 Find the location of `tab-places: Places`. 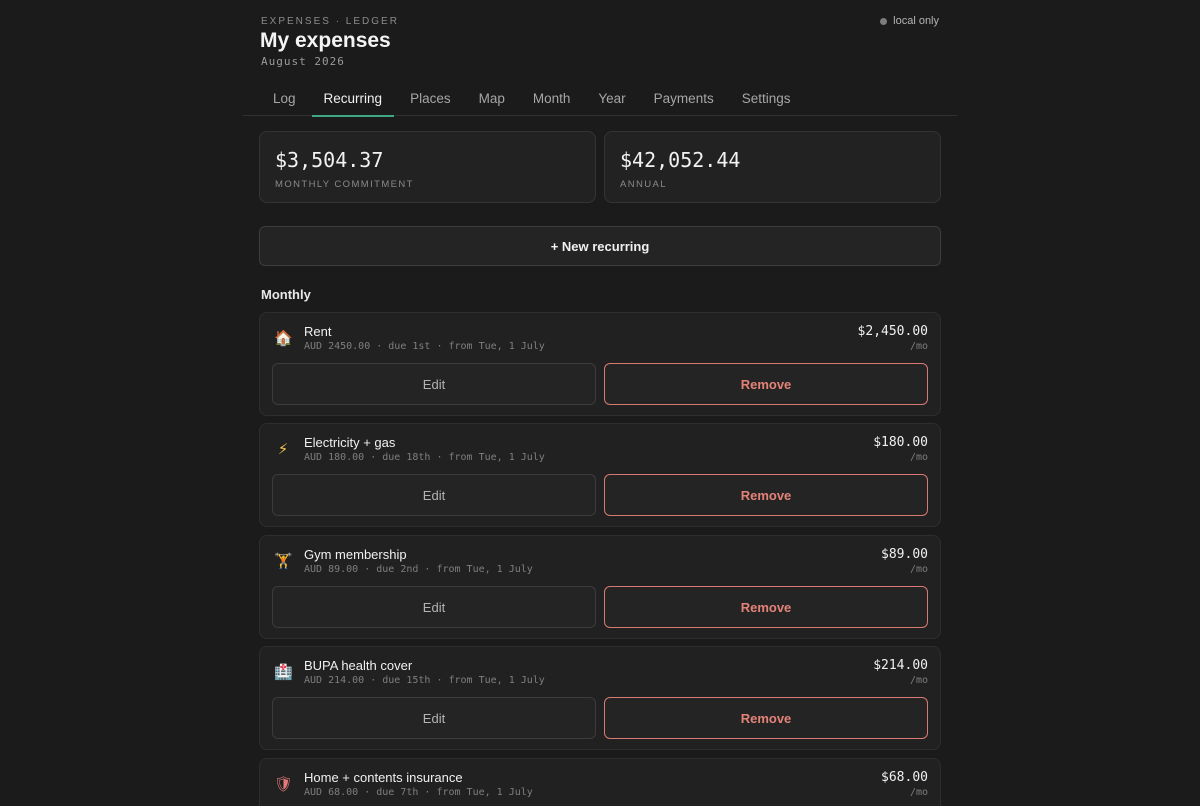

tab-places: Places is located at coordinates (430, 99).